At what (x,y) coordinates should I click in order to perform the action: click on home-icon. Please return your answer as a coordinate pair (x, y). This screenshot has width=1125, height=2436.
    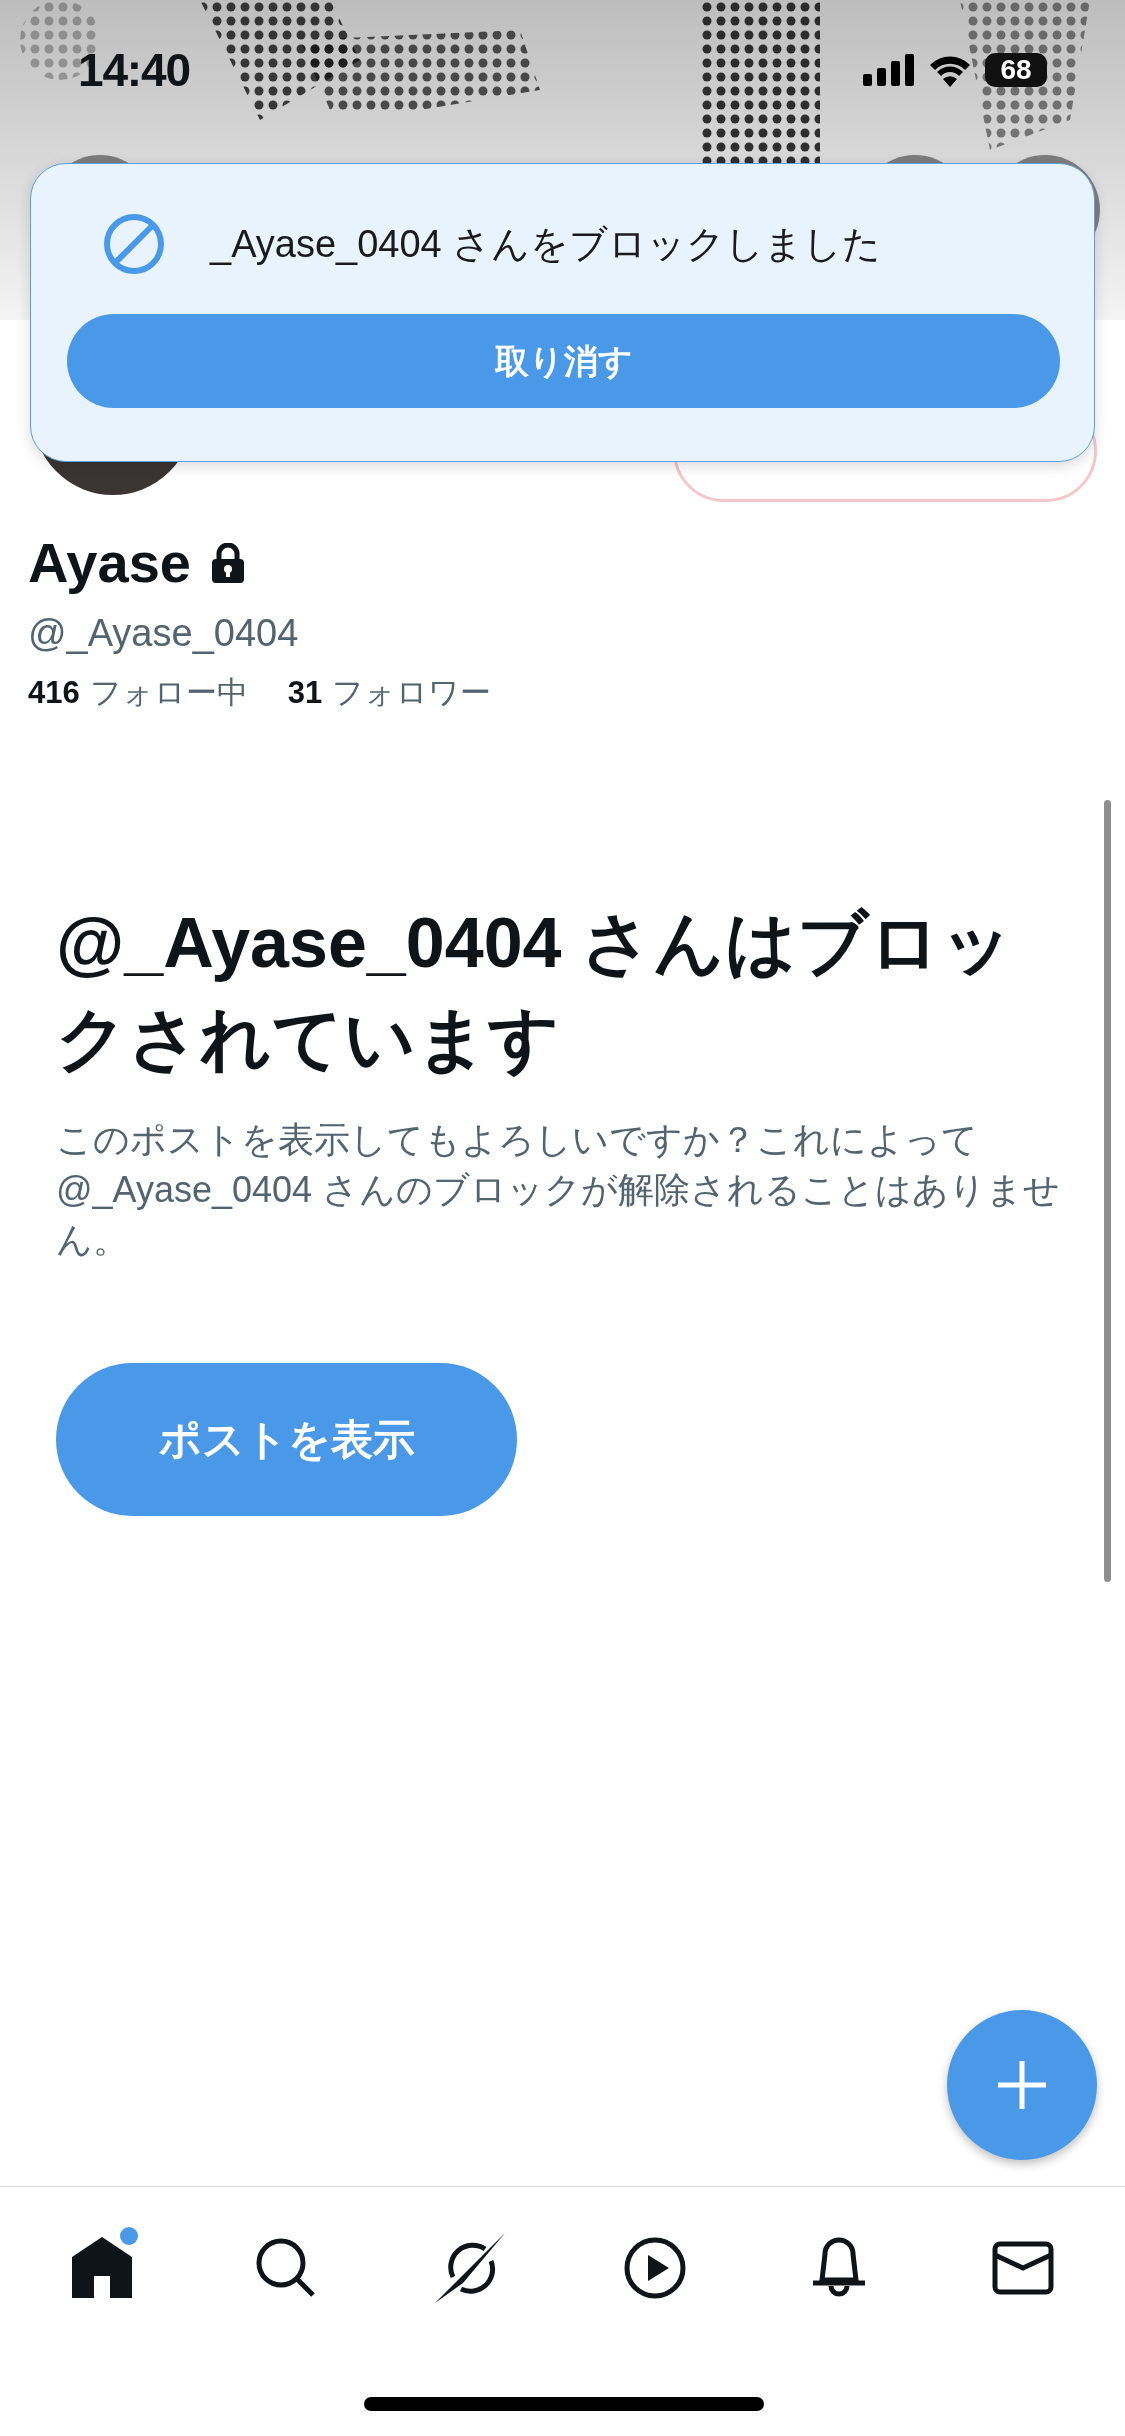
    Looking at the image, I should click on (102, 2268).